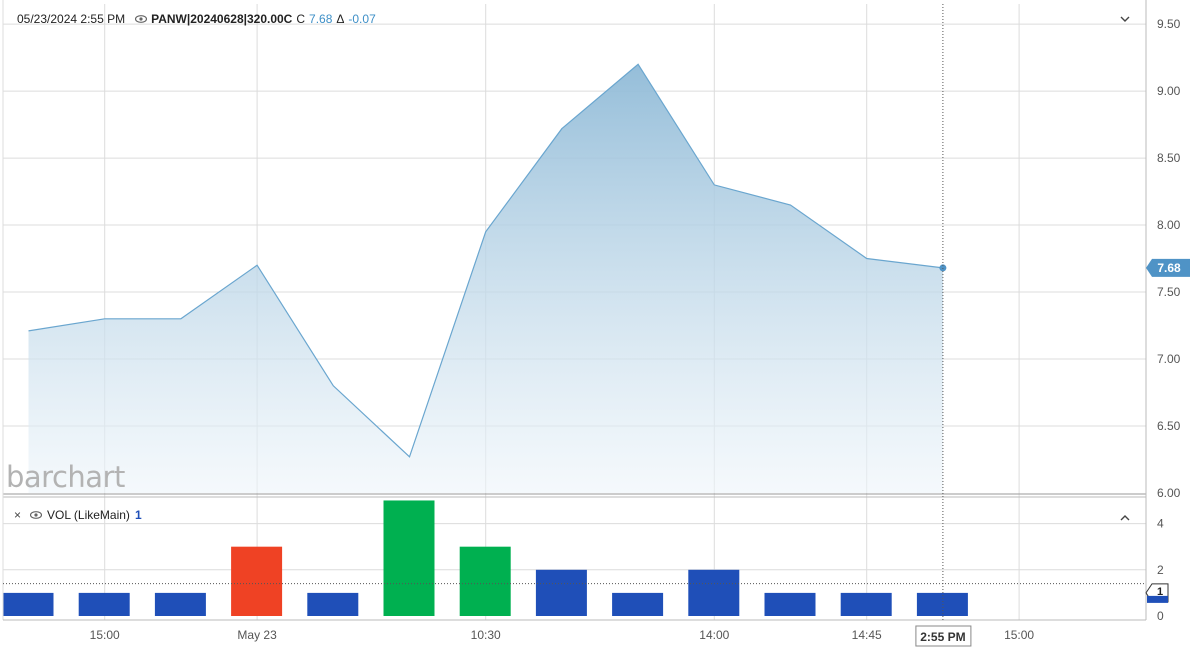 The image size is (1201, 659). What do you see at coordinates (361, 19) in the screenshot?
I see `delta-value: -0.07` at bounding box center [361, 19].